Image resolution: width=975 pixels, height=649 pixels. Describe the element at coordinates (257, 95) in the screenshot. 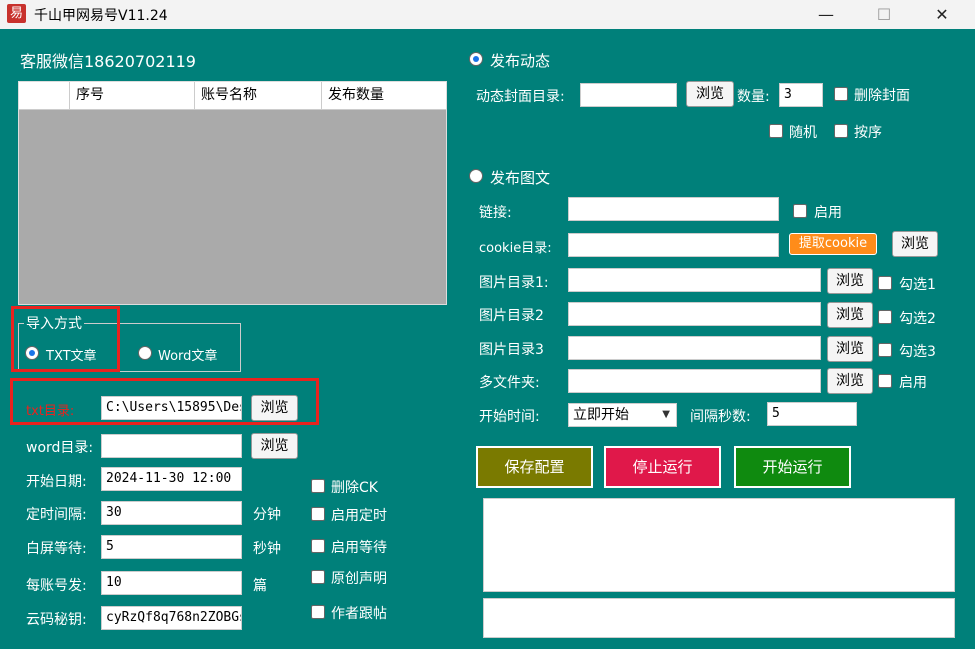

I see `column-header-account: 账号名称` at that location.